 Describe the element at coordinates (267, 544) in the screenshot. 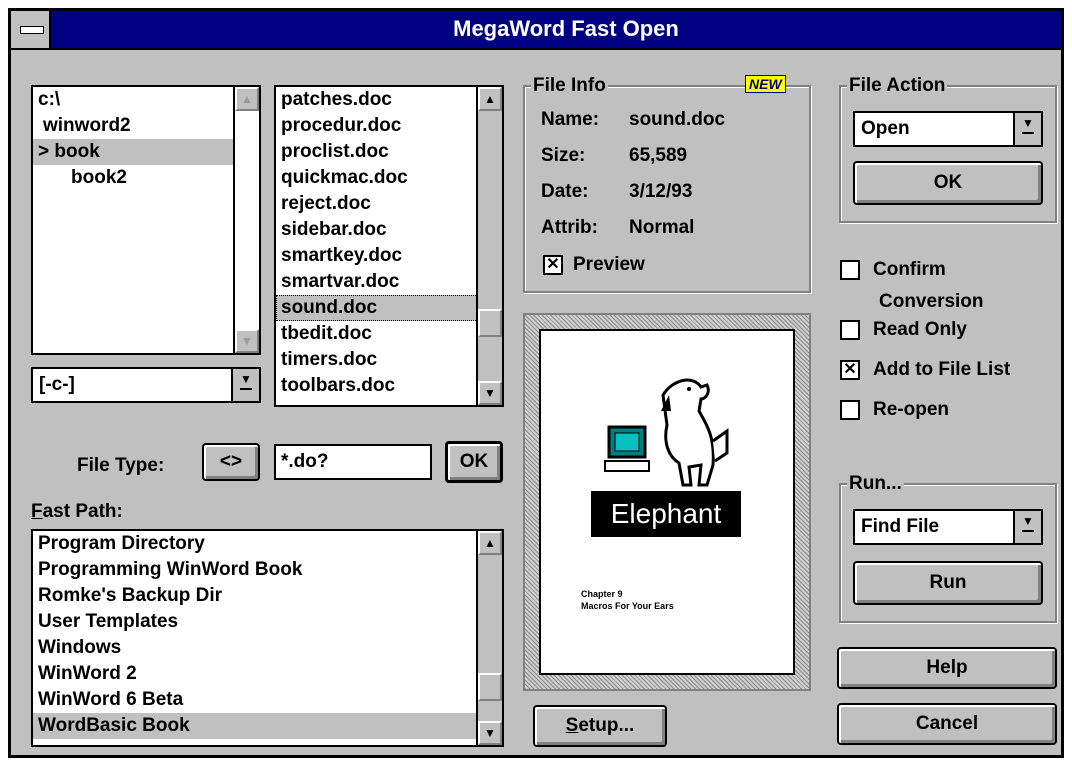

I see `fast-path-item: Program Directory` at that location.